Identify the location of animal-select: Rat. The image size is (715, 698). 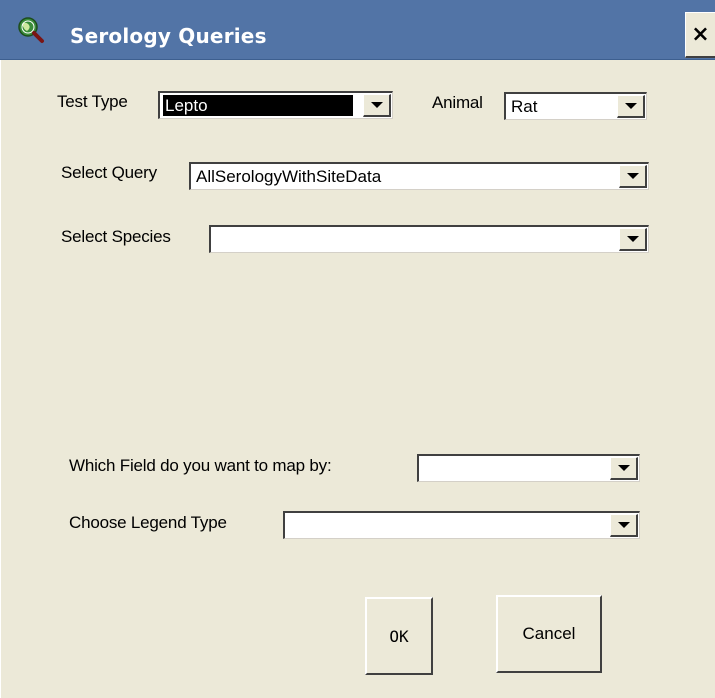
(575, 106).